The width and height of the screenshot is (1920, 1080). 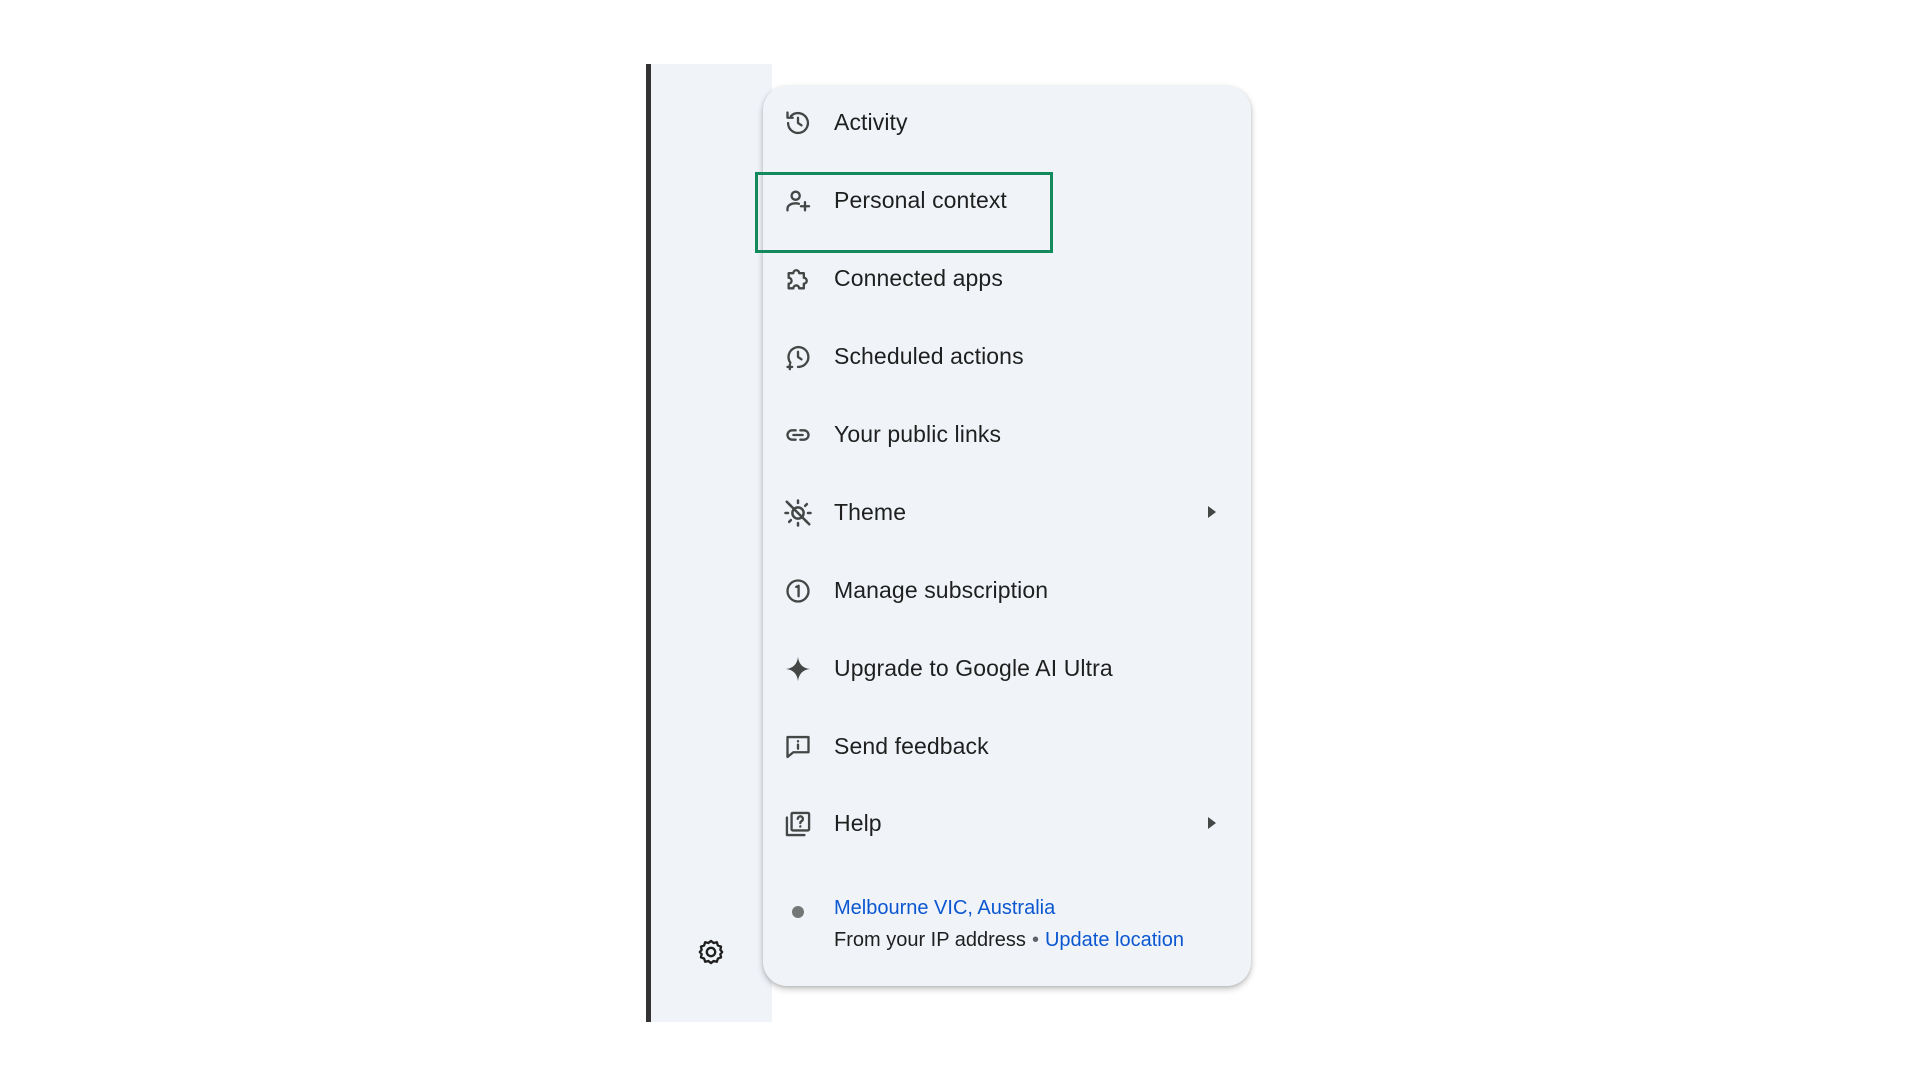 I want to click on menu-item-scheduled-actions: Scheduled actions, so click(x=1007, y=356).